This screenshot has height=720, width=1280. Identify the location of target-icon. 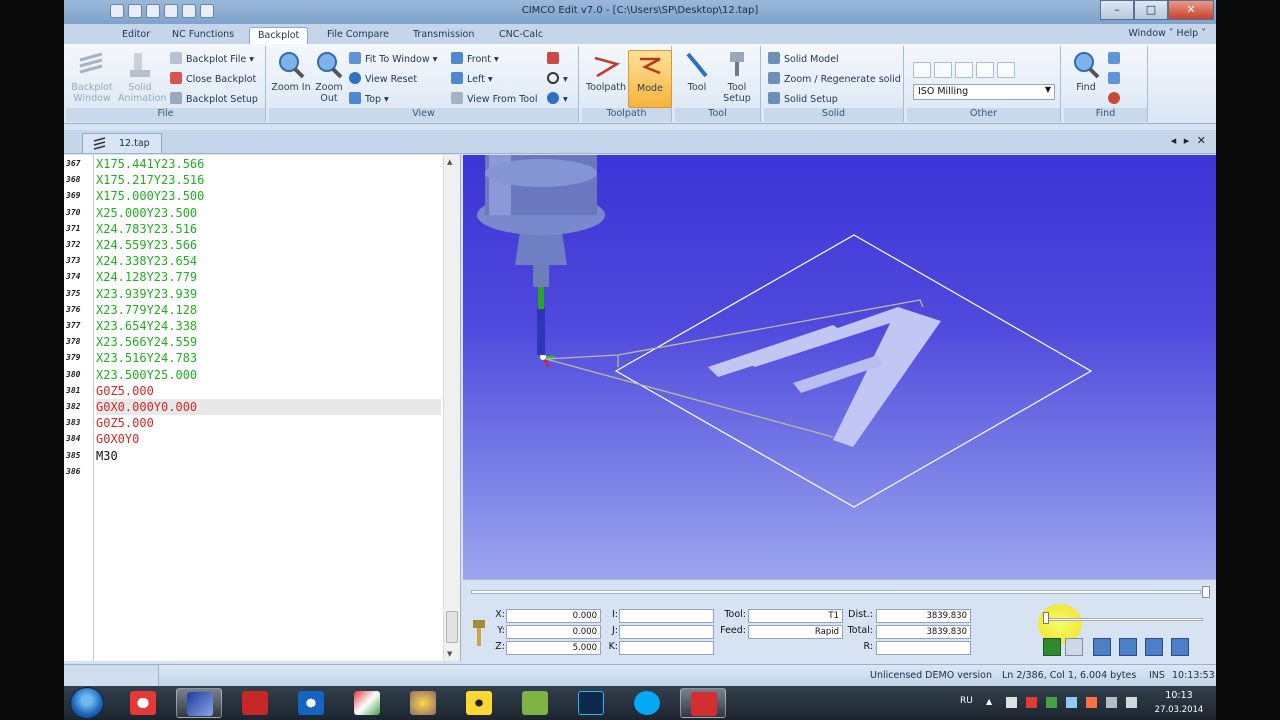
(985, 70).